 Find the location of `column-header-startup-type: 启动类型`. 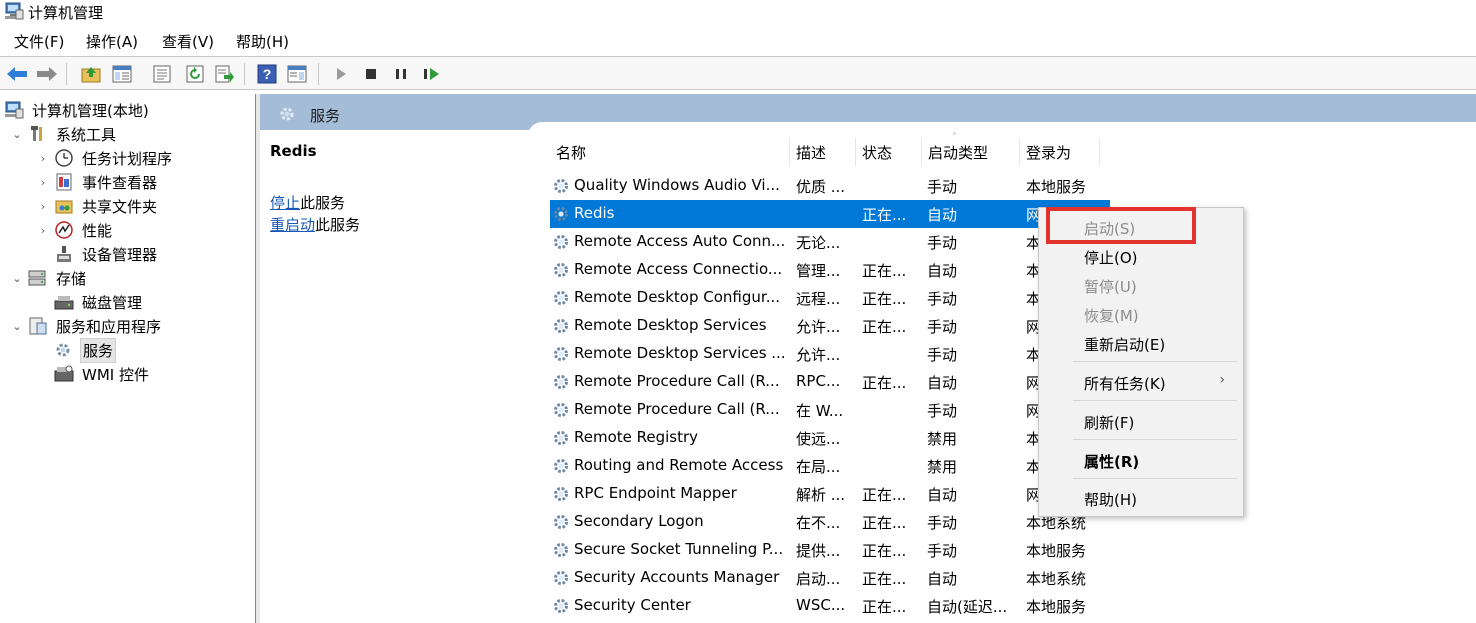

column-header-startup-type: 启动类型 is located at coordinates (971, 152).